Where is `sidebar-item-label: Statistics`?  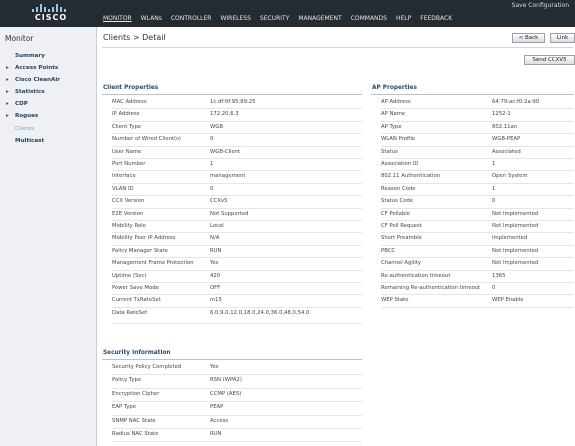 sidebar-item-label: Statistics is located at coordinates (30, 92).